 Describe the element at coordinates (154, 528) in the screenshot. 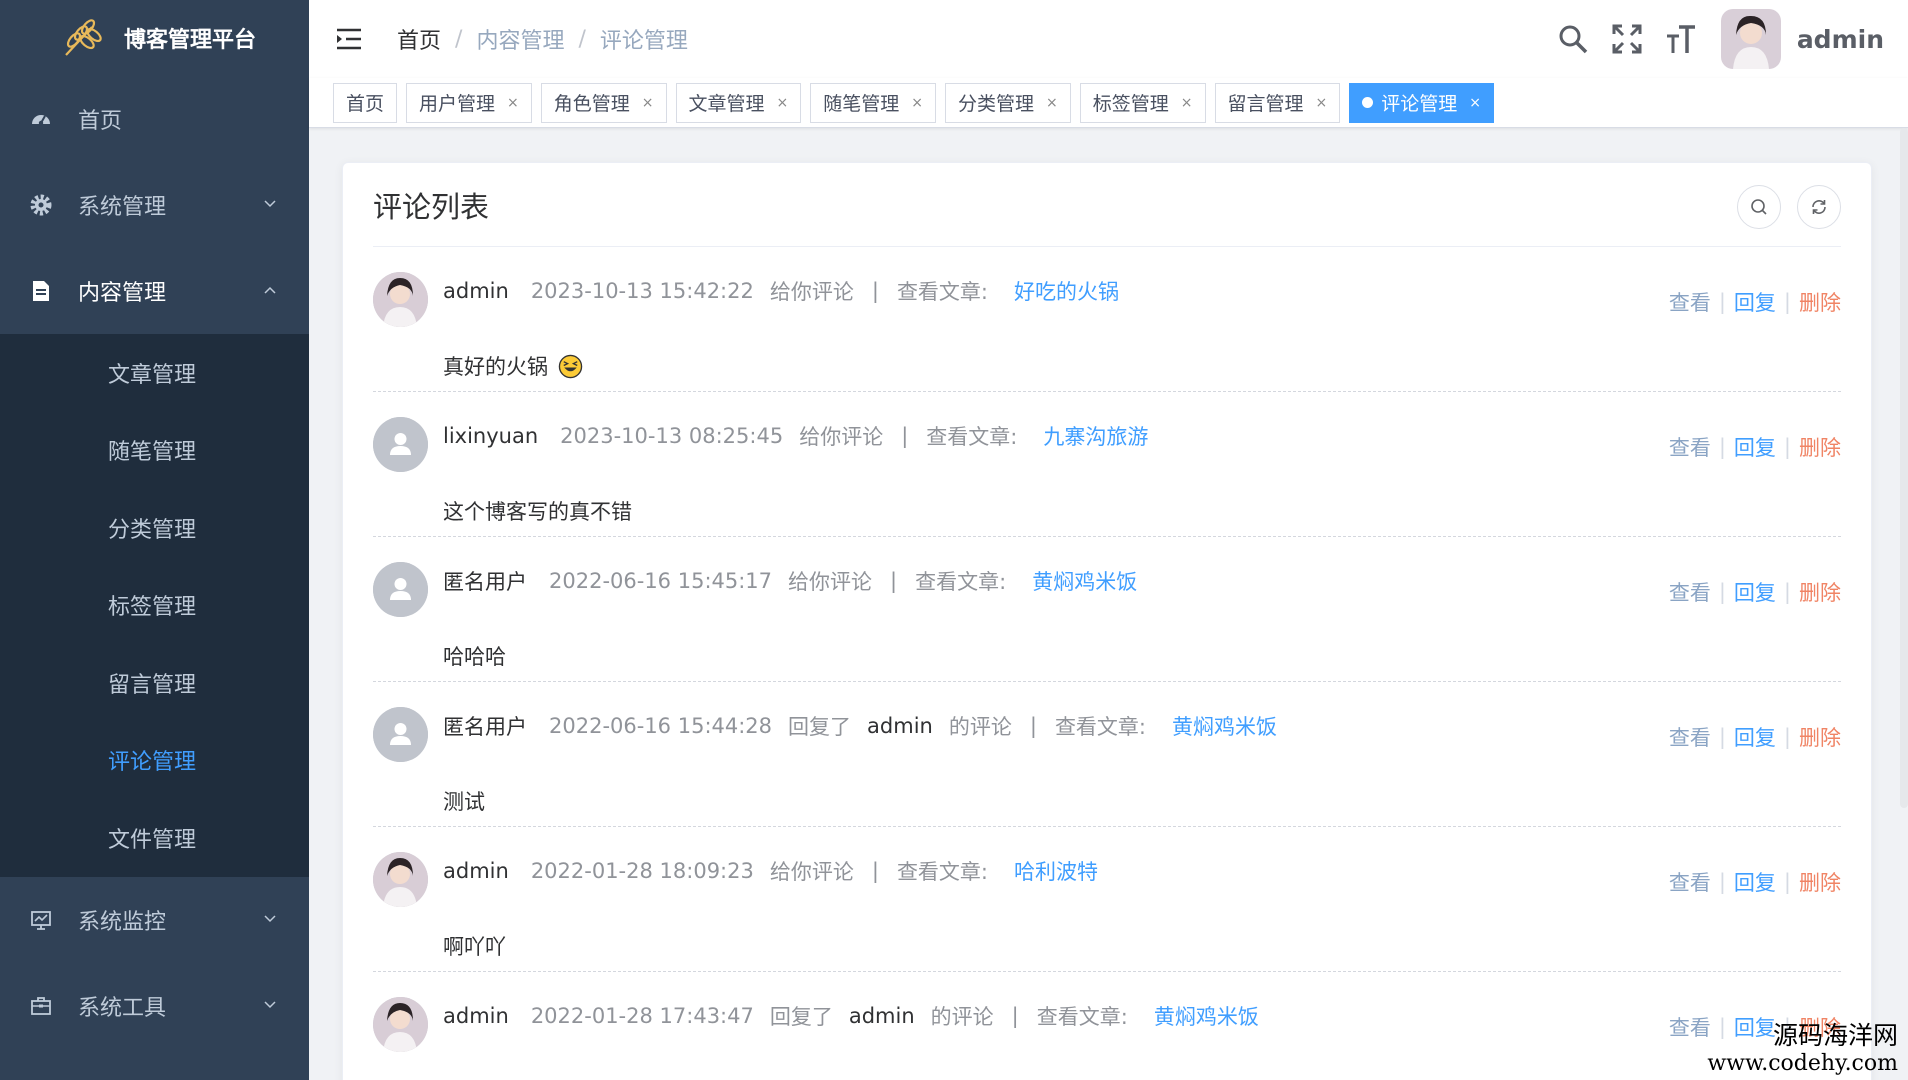

I see `submenu-item-category: 分类管理` at that location.